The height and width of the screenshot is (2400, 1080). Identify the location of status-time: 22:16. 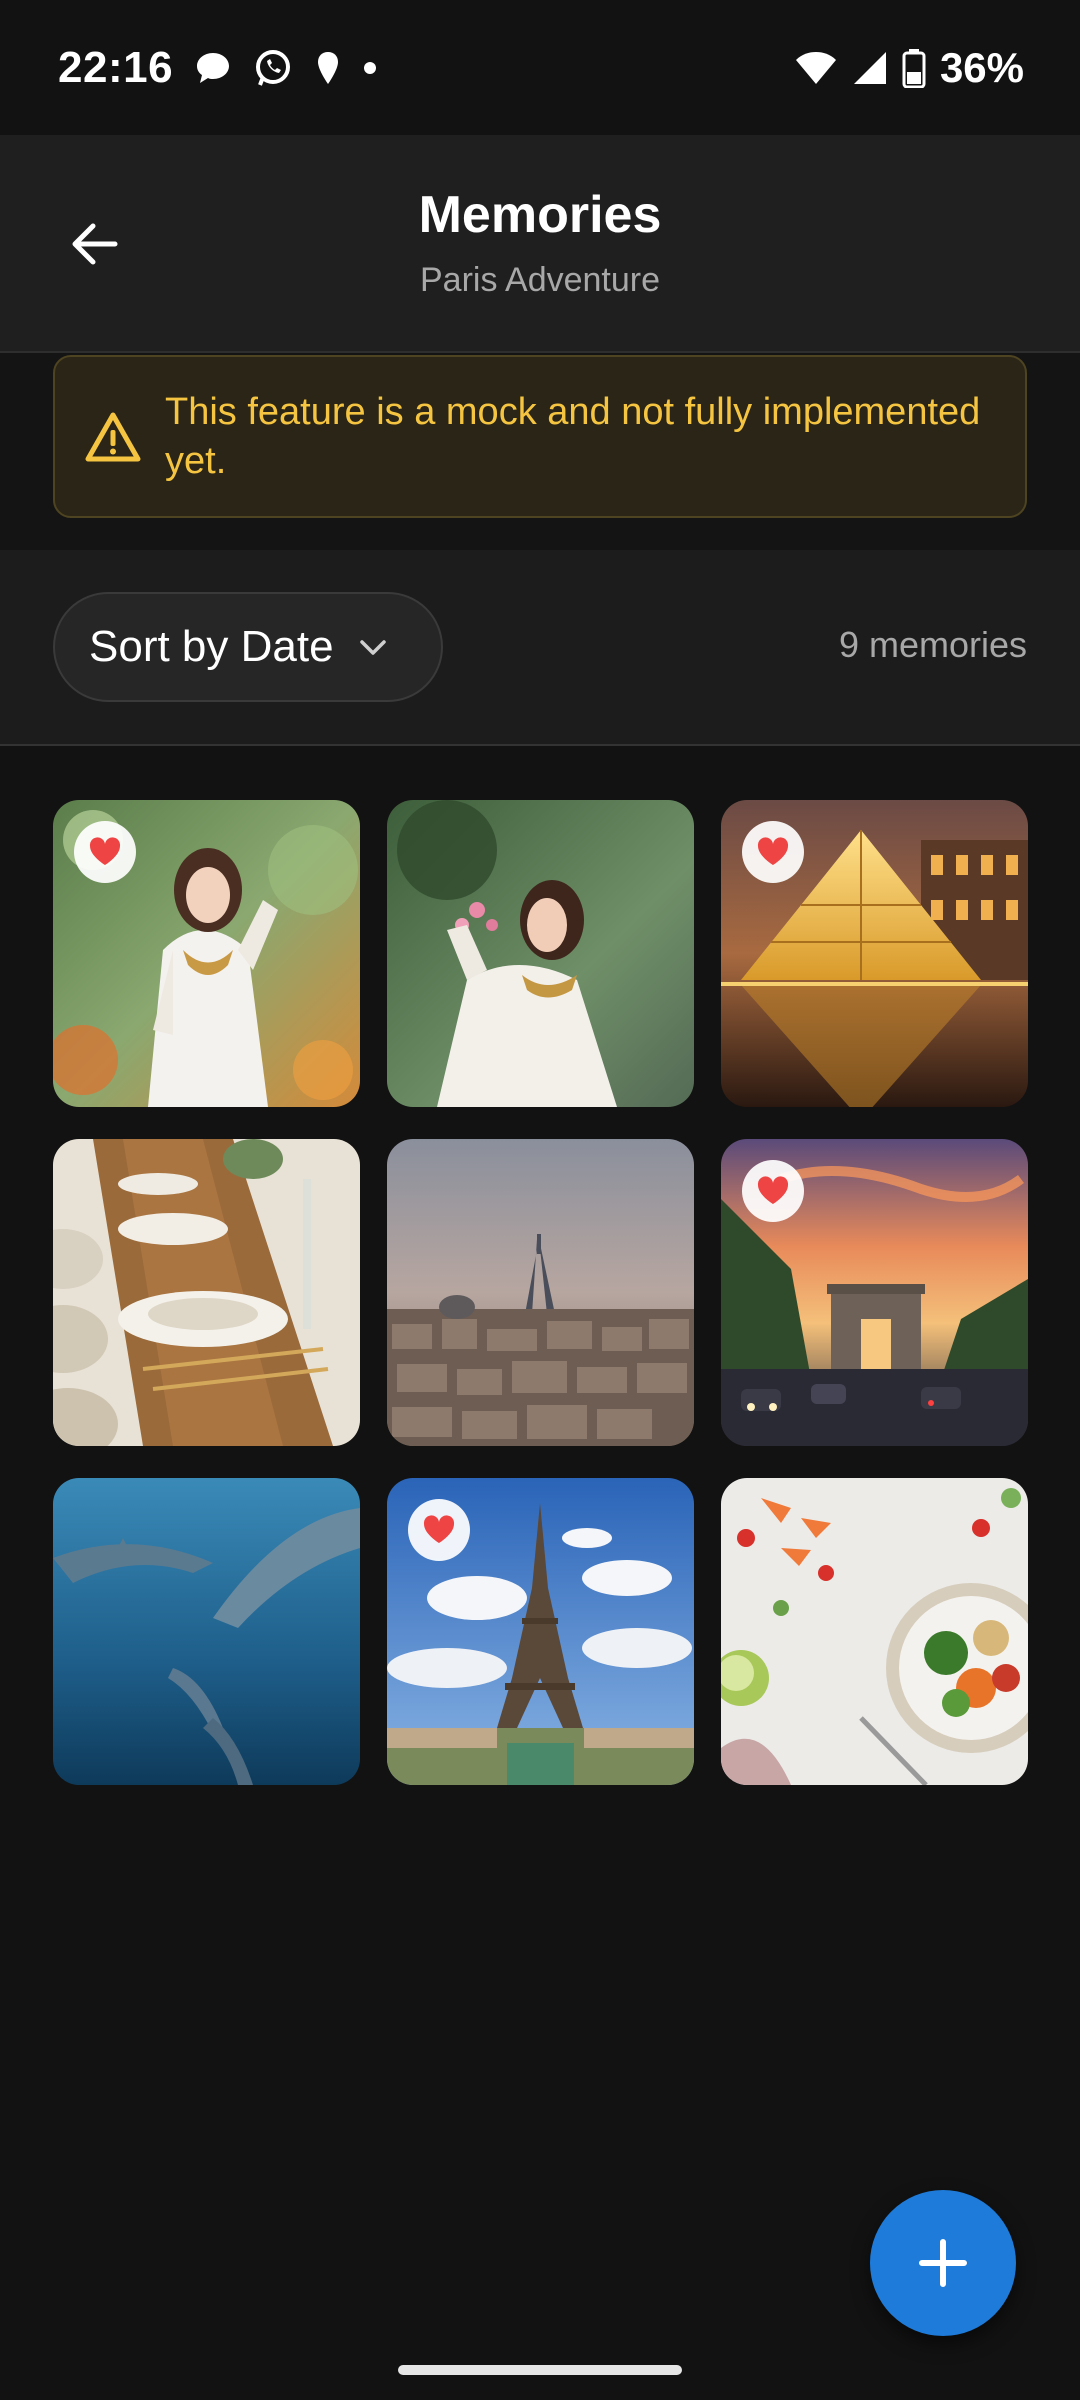
(116, 67).